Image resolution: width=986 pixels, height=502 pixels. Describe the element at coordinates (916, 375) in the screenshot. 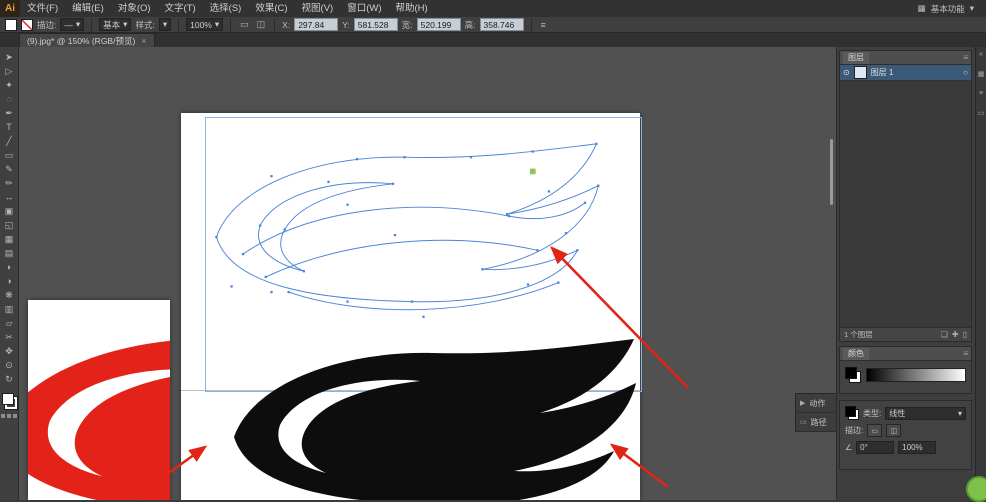

I see `grayscale-ramp-slider` at that location.